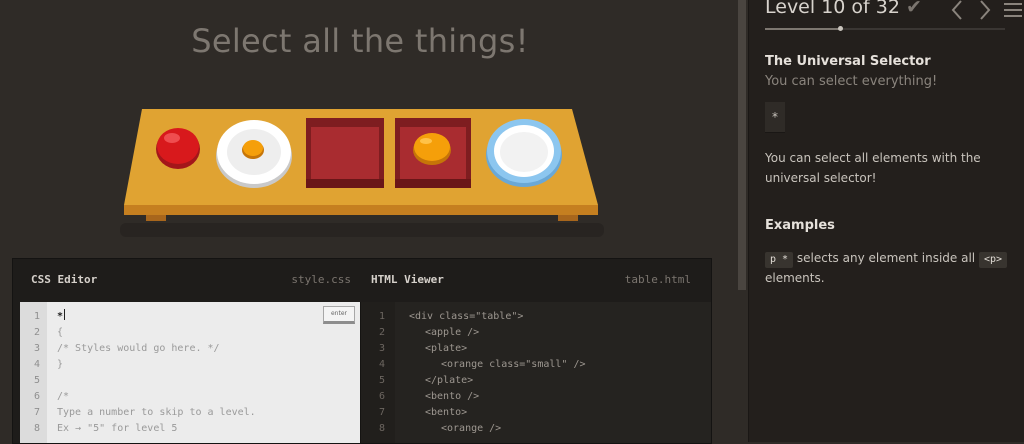  Describe the element at coordinates (832, 9) in the screenshot. I see `level-title: Level 10 of 32` at that location.